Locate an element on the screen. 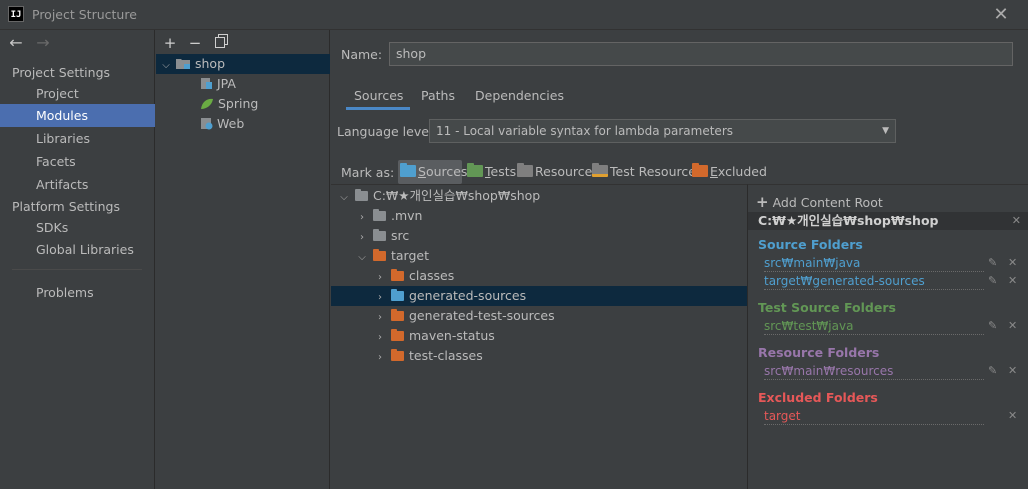 This screenshot has height=489, width=1028. test-source-folder-path: src₩test₩java is located at coordinates (874, 327).